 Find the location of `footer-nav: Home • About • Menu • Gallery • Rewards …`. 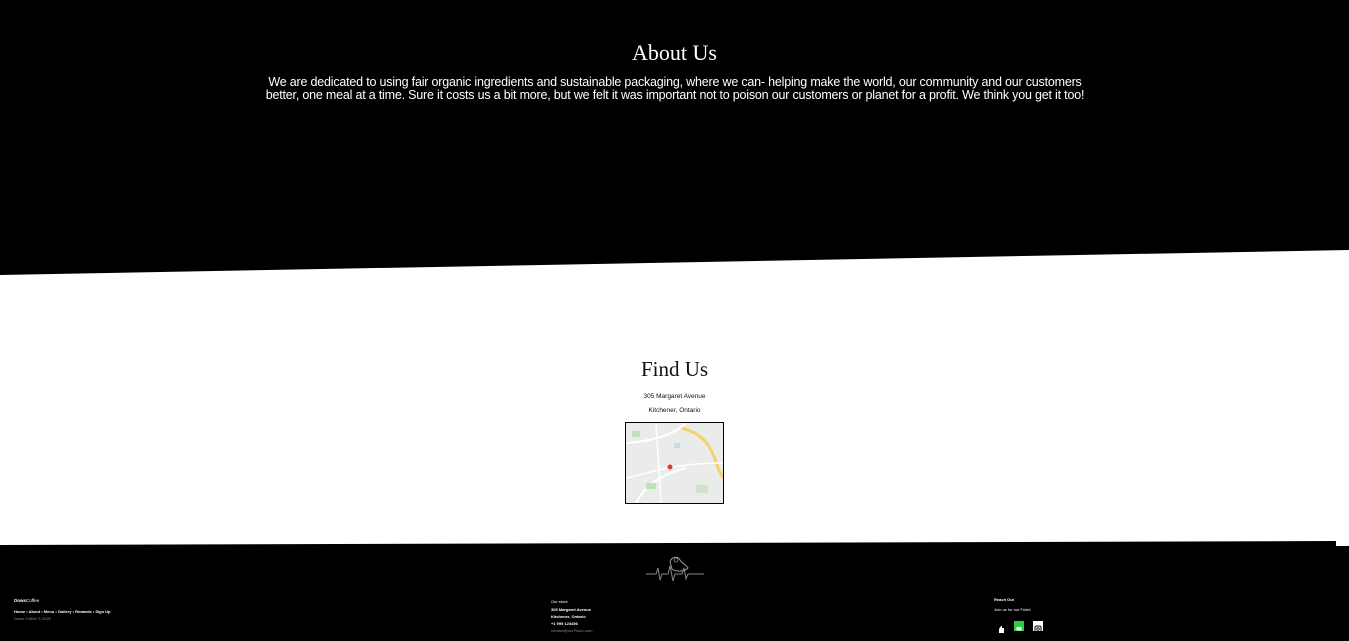

footer-nav: Home • About • Menu • Gallery • Rewards … is located at coordinates (62, 611).